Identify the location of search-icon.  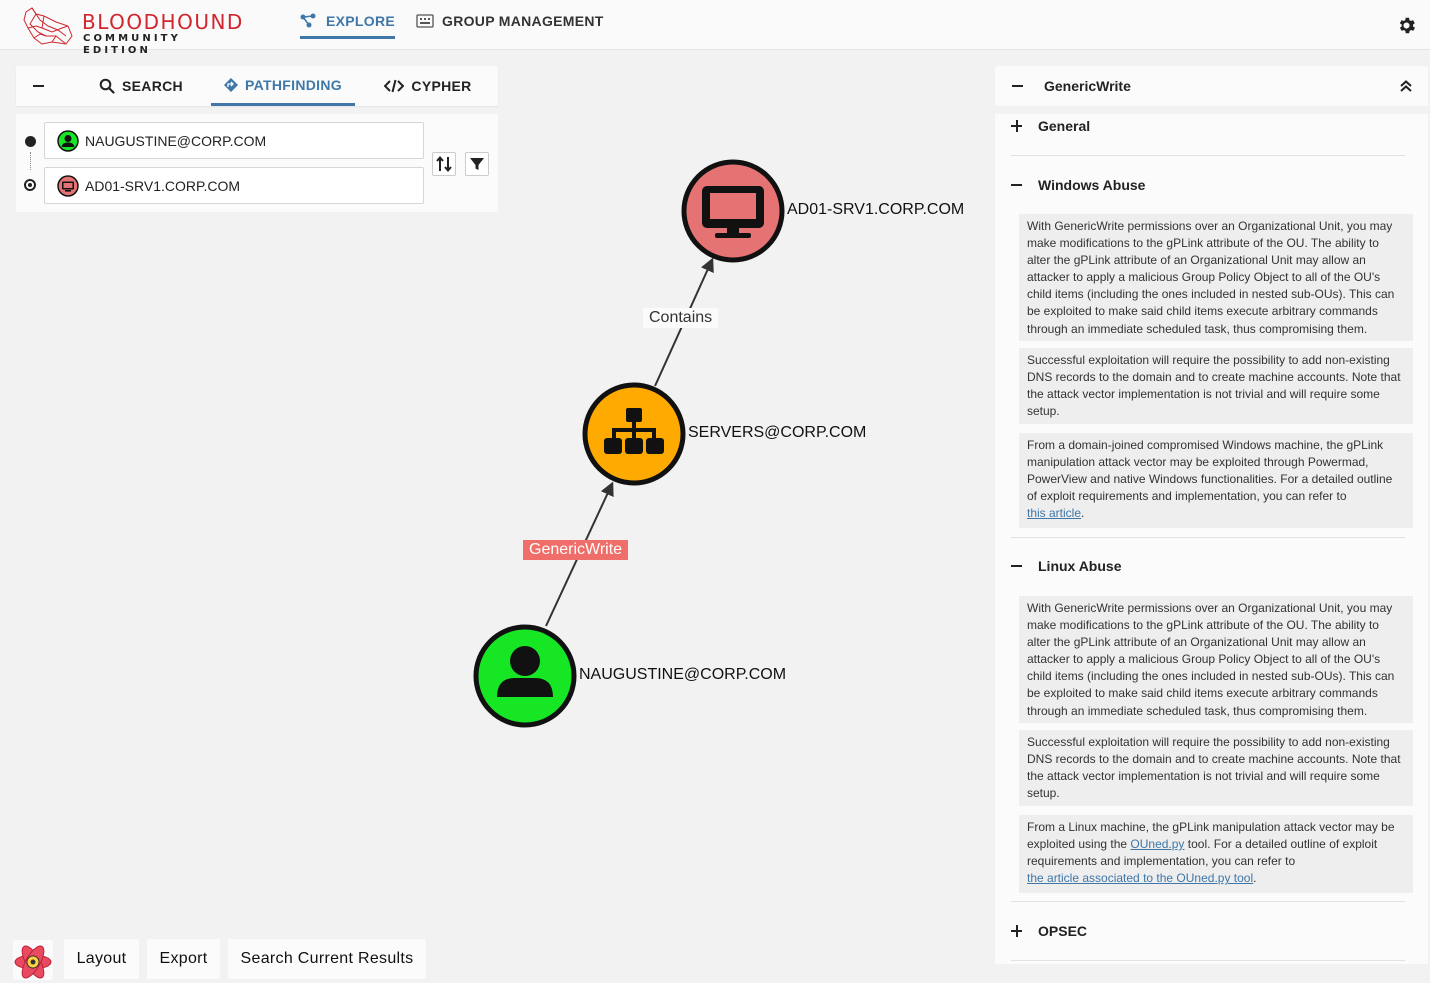
(107, 86).